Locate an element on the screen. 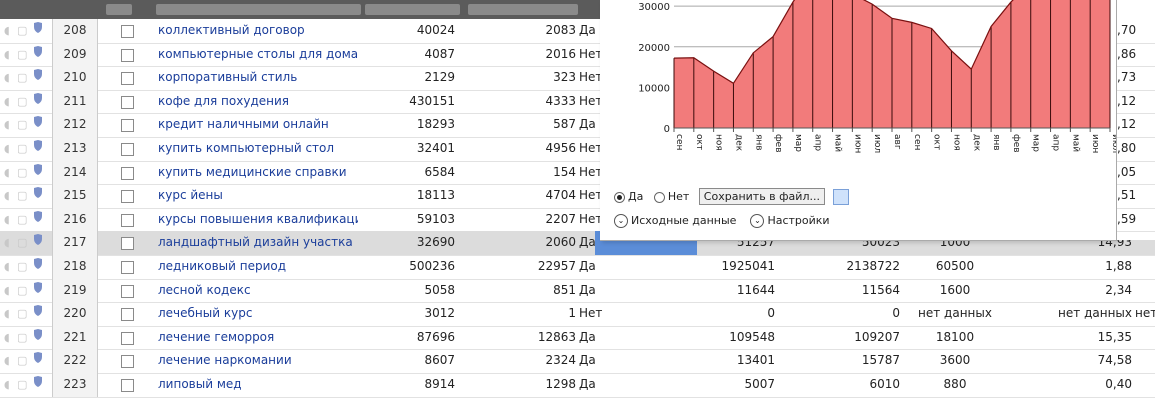  keyword-link: липовый мед is located at coordinates (258, 385).